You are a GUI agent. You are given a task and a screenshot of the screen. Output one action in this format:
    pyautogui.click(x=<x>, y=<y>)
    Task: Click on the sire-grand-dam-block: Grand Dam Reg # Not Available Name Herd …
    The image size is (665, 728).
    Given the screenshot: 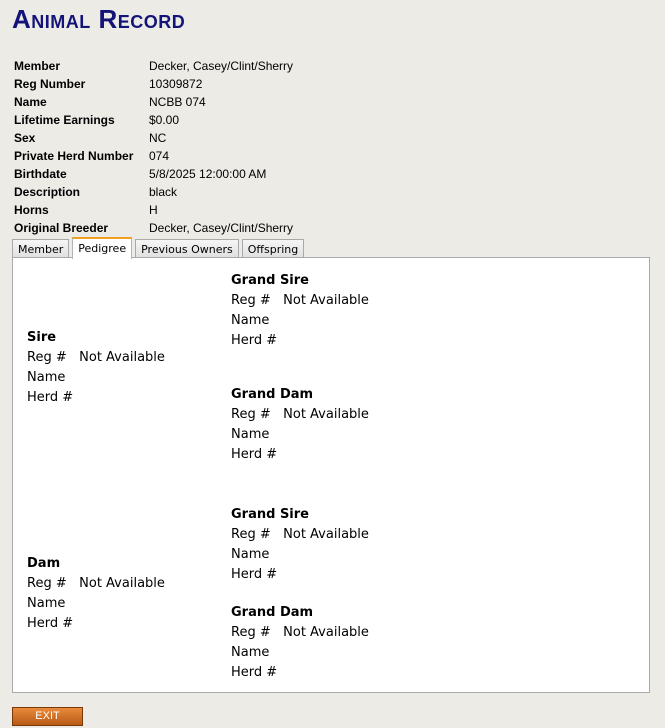 What is the action you would take?
    pyautogui.click(x=300, y=425)
    